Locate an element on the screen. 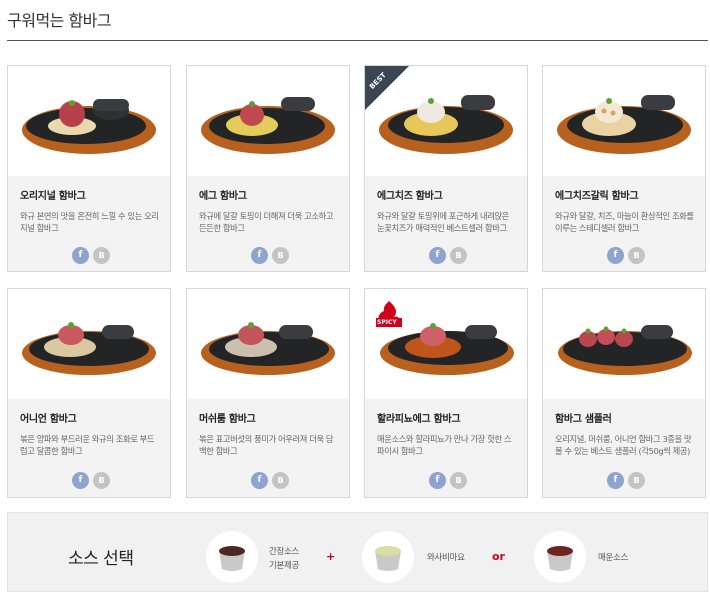 The image size is (710, 592). sauce-label: 매운소스 is located at coordinates (613, 558).